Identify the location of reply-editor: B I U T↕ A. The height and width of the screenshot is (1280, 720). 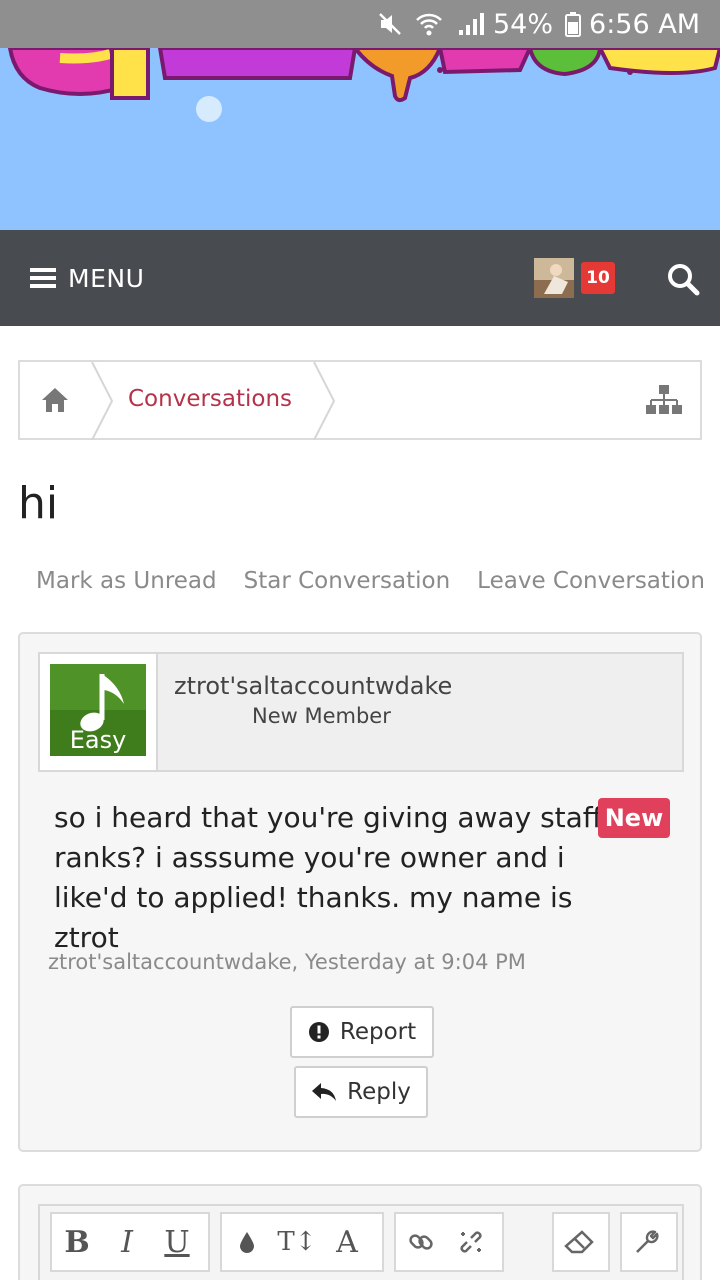
(360, 1232).